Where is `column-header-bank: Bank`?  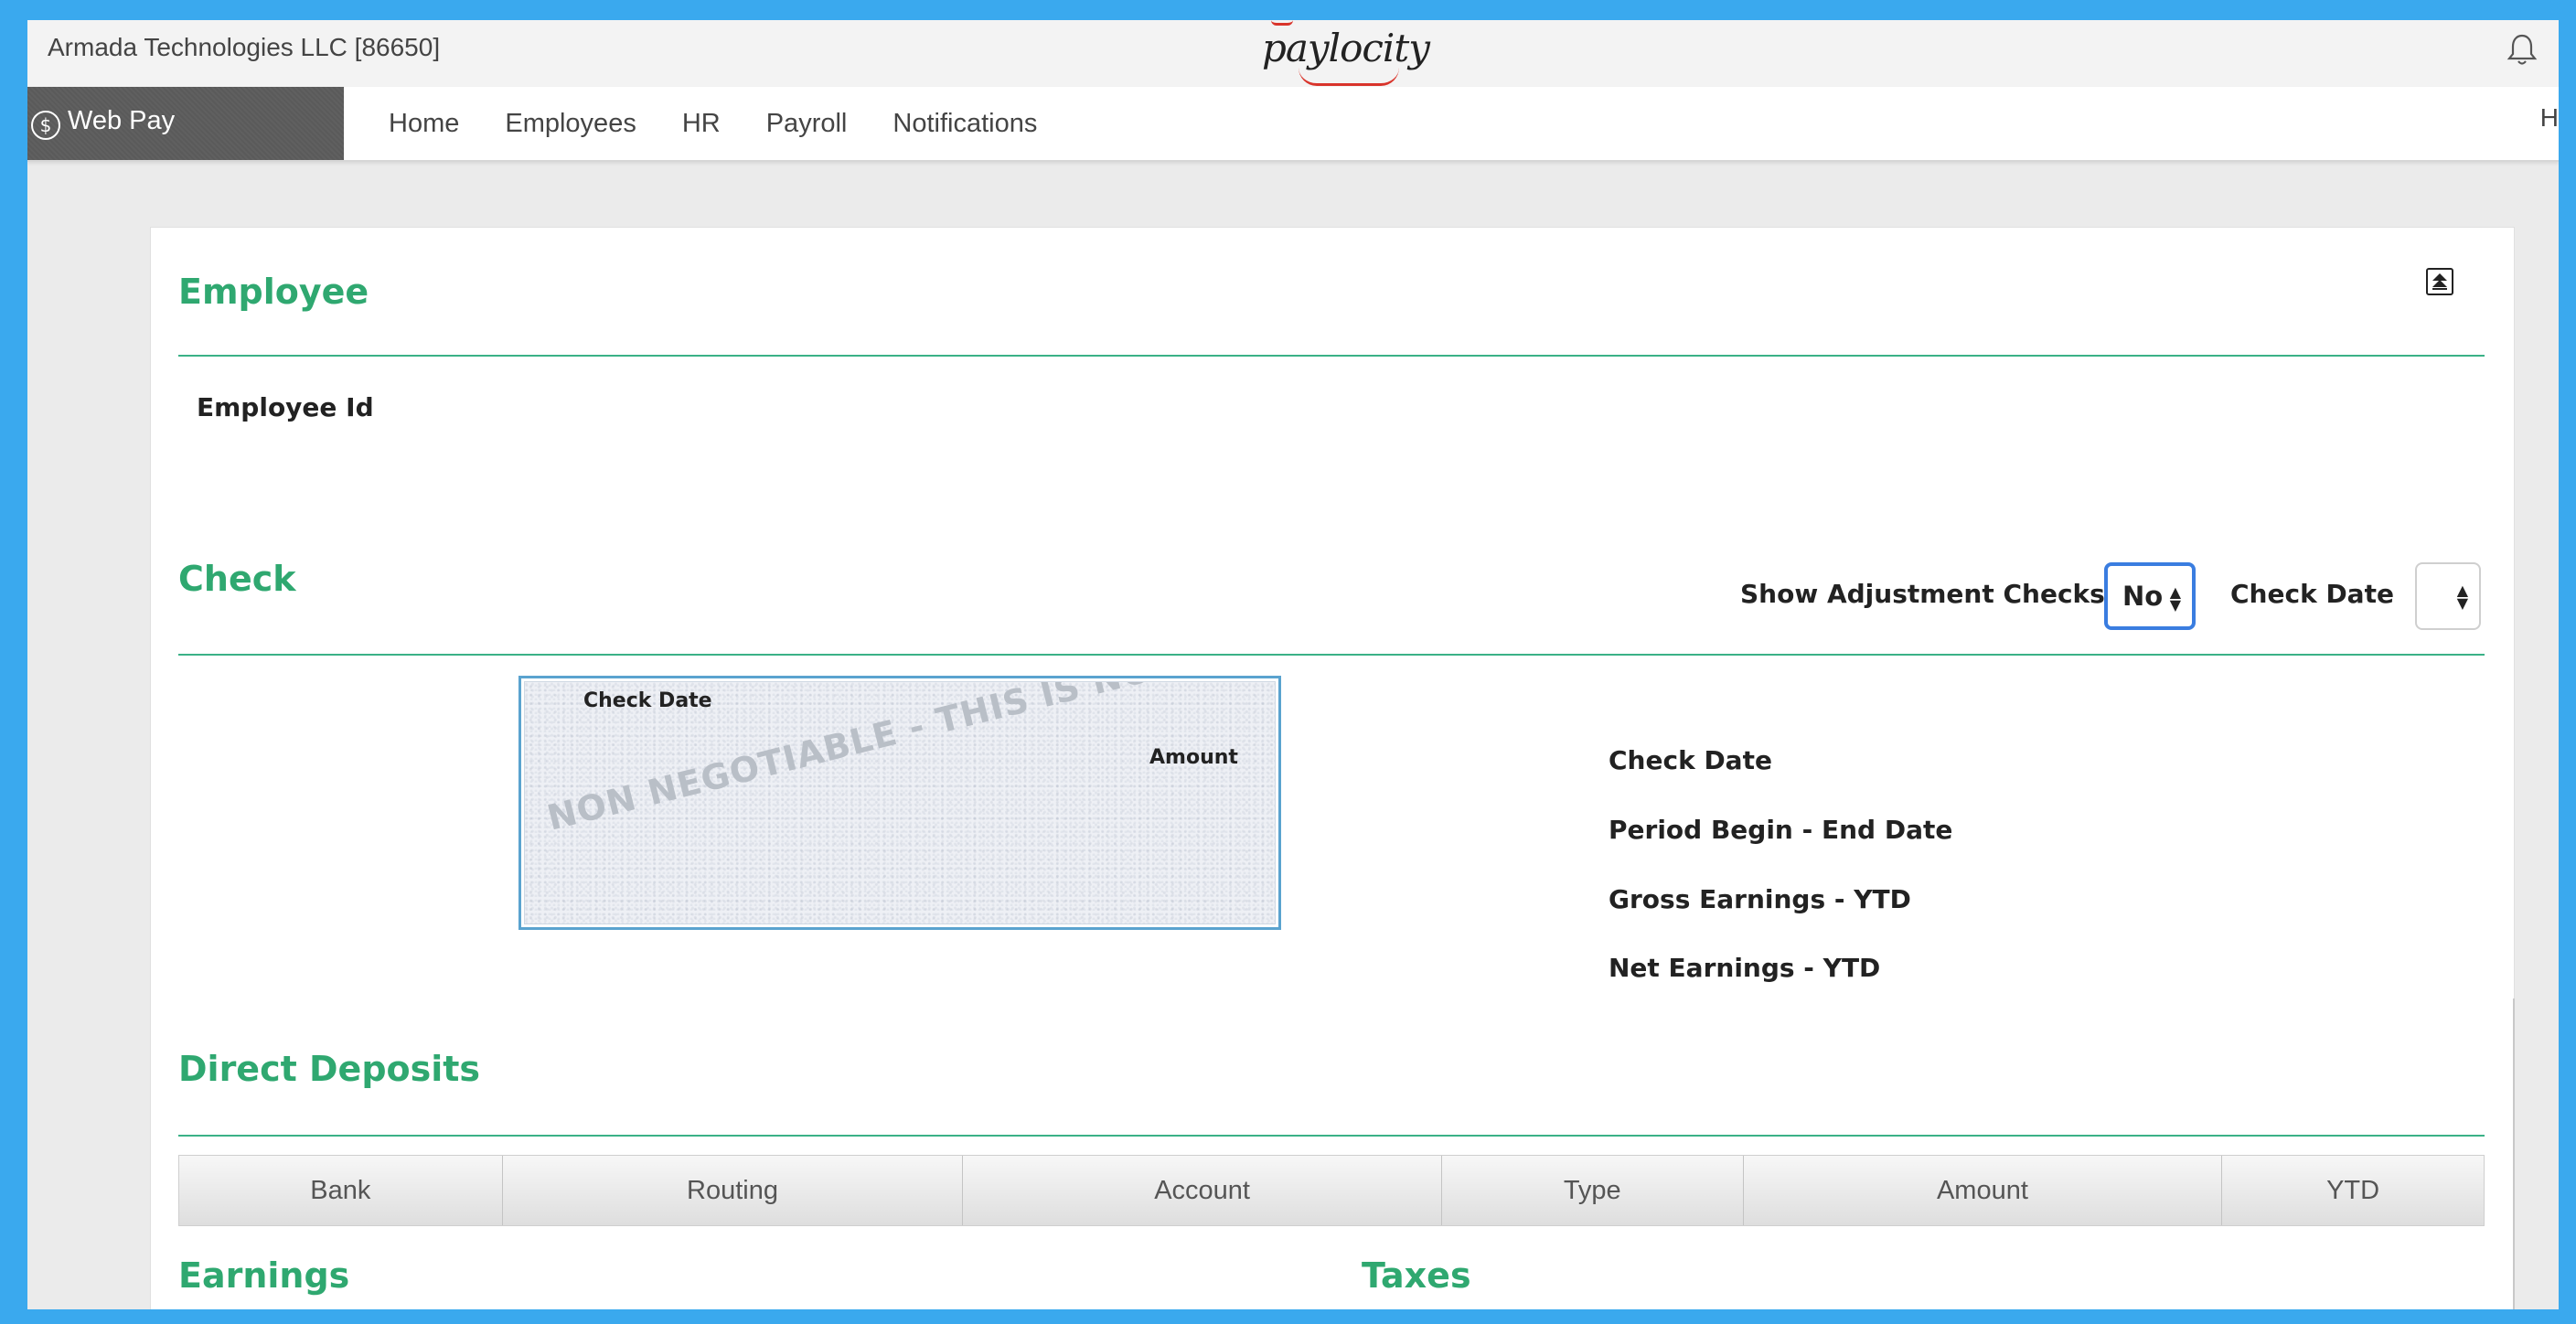
column-header-bank: Bank is located at coordinates (341, 1191).